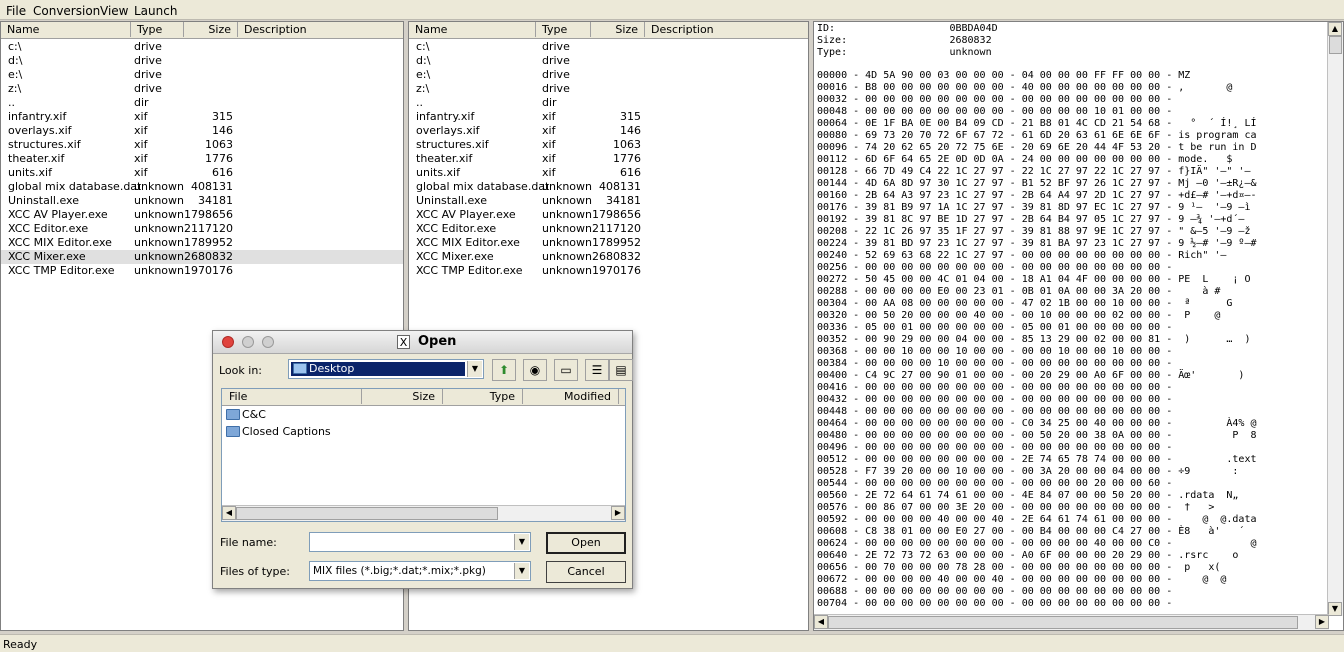  Describe the element at coordinates (621, 370) in the screenshot. I see `detail-view-icon: ▤` at that location.